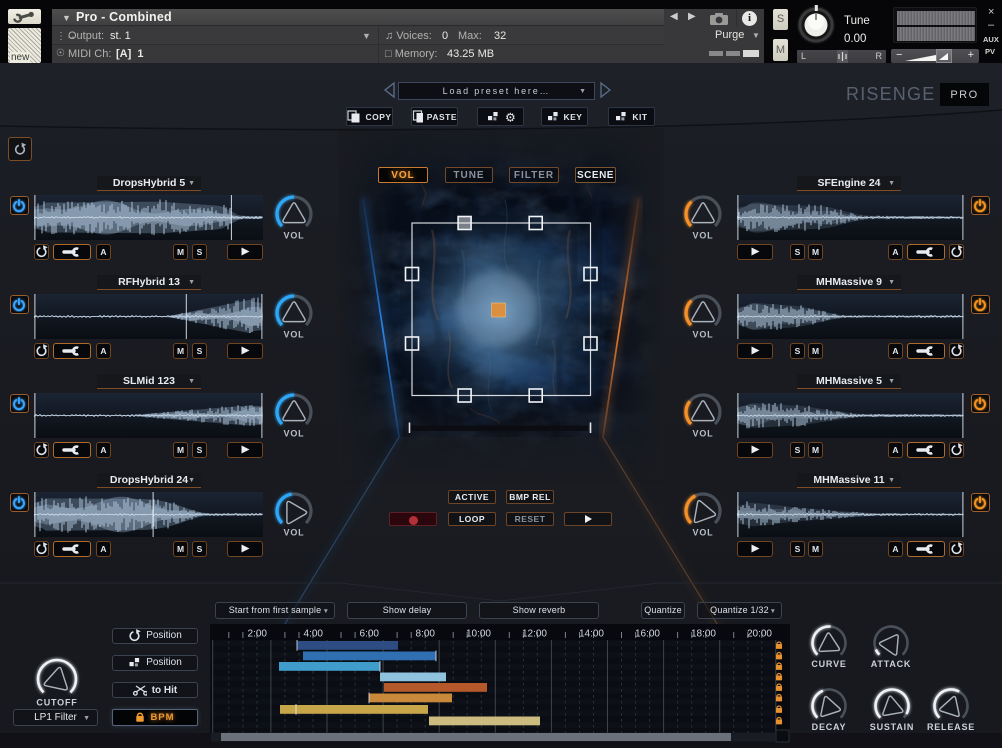 This screenshot has width=1002, height=748. Describe the element at coordinates (370, 634) in the screenshot. I see `svg-text: 6:00` at that location.